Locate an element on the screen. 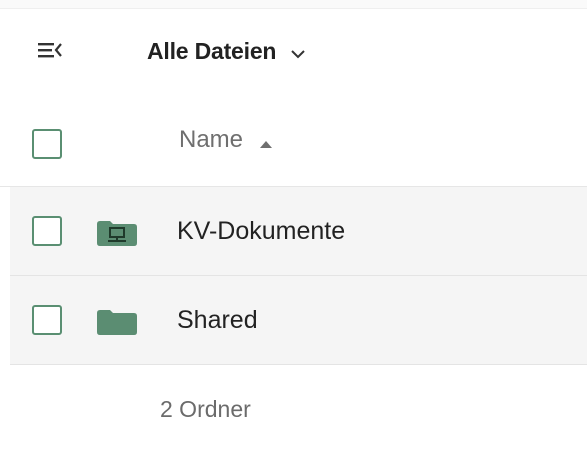 Image resolution: width=587 pixels, height=452 pixels. folder-count-summary: 2 Ordner is located at coordinates (205, 409).